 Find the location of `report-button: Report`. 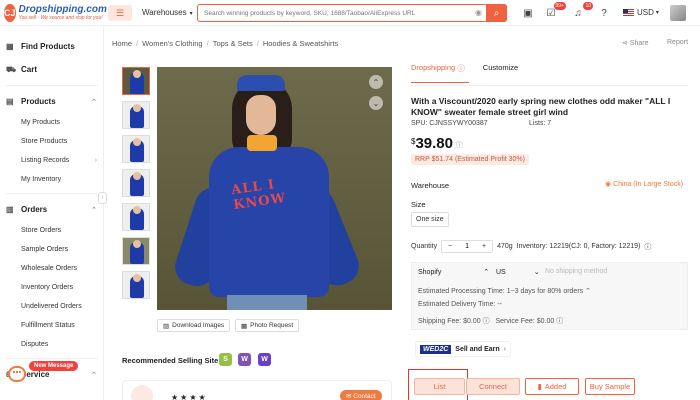

report-button: Report is located at coordinates (677, 42).